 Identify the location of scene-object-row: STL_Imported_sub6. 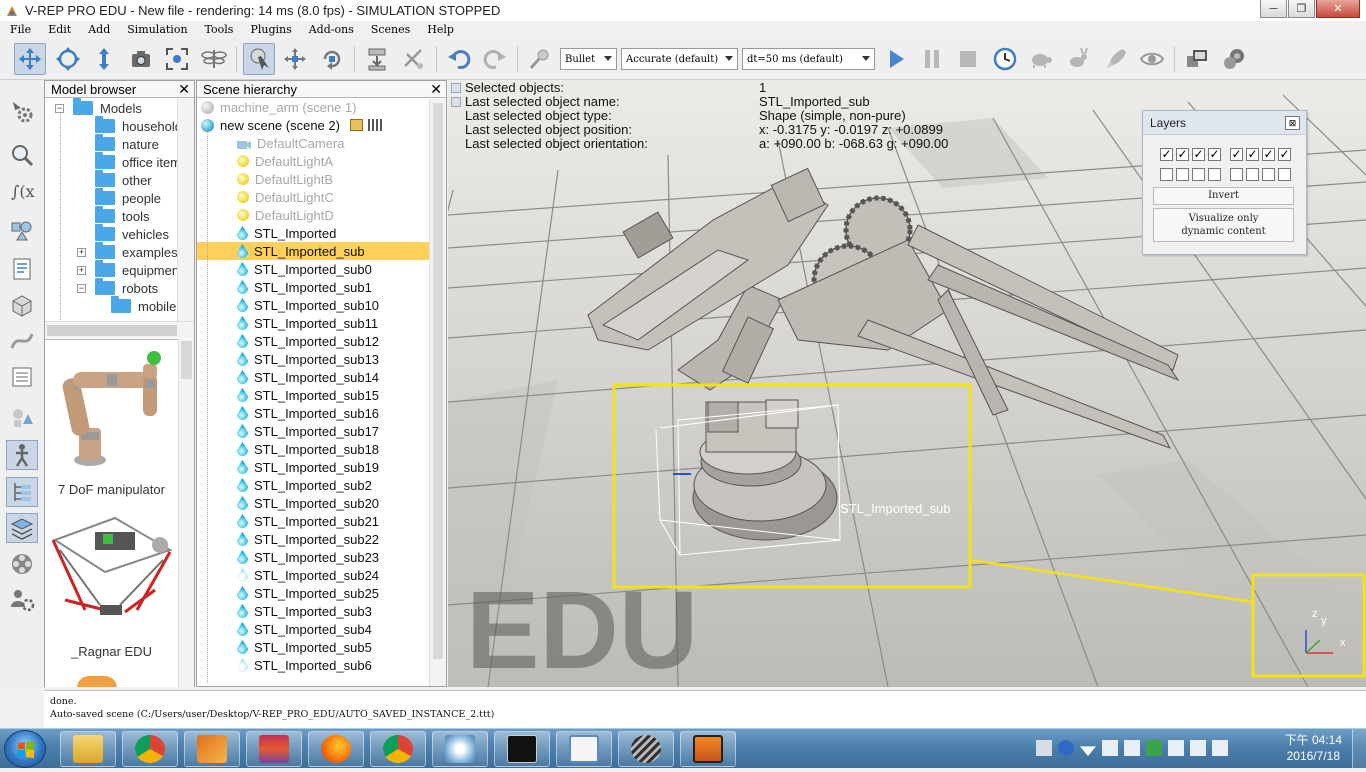
(313, 665).